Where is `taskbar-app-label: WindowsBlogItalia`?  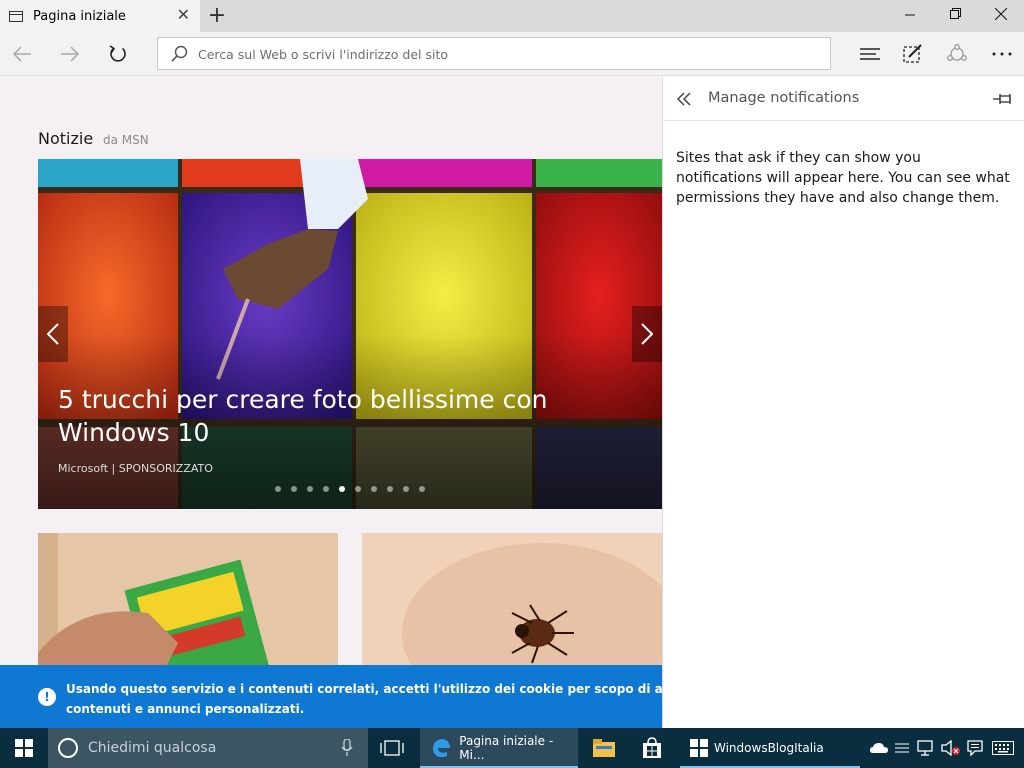
taskbar-app-label: WindowsBlogItalia is located at coordinates (769, 748).